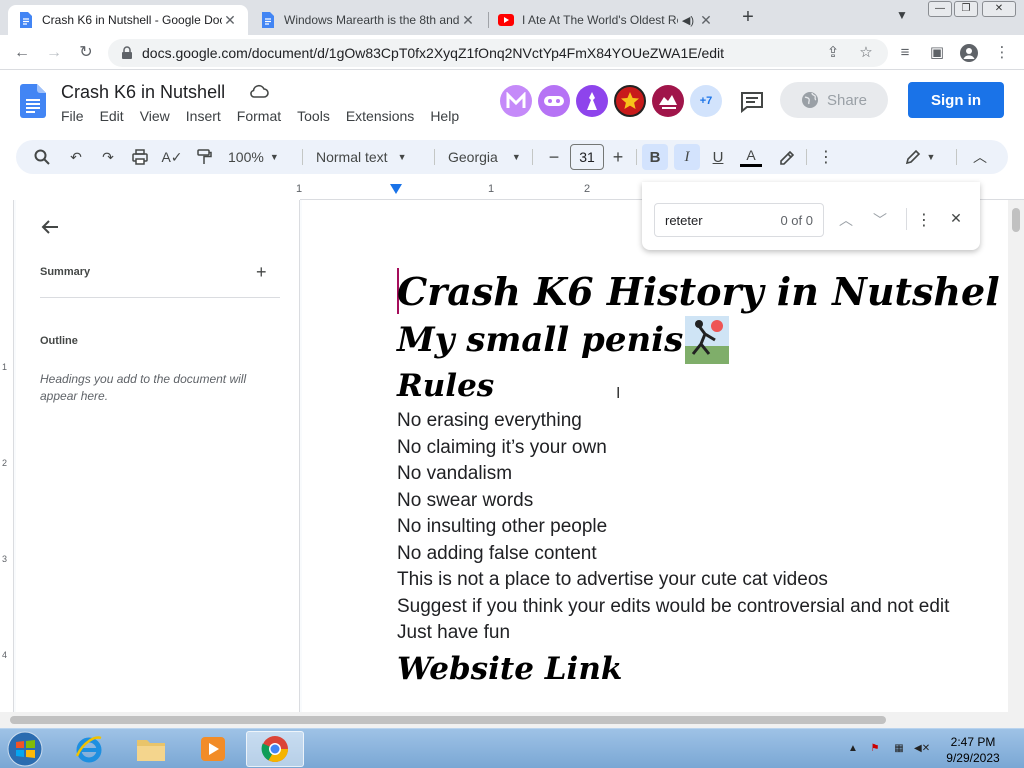 This screenshot has width=1024, height=768. Describe the element at coordinates (587, 157) in the screenshot. I see `font-size-input: 31` at that location.